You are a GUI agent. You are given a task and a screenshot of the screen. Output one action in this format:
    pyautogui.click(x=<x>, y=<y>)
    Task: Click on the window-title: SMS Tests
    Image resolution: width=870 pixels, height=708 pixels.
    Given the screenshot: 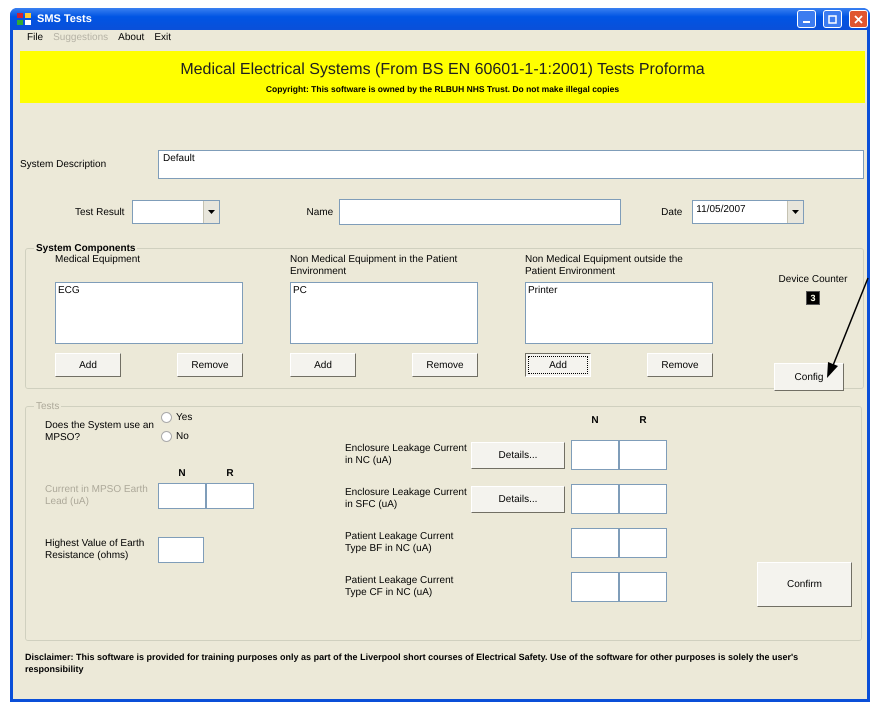 What is the action you would take?
    pyautogui.click(x=64, y=19)
    